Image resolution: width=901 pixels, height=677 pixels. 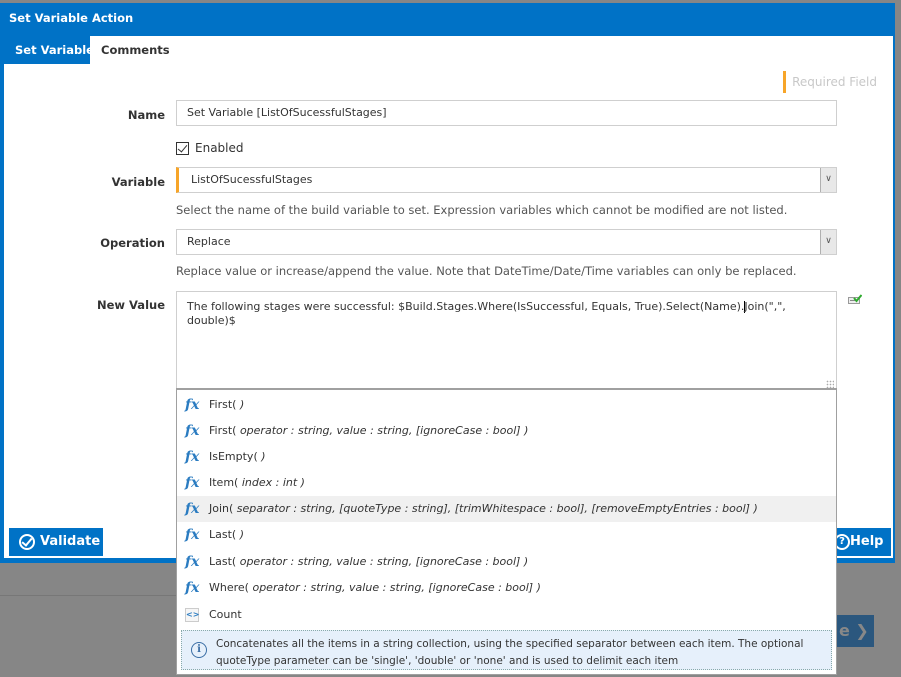 I want to click on resize-handle, so click(x=830, y=384).